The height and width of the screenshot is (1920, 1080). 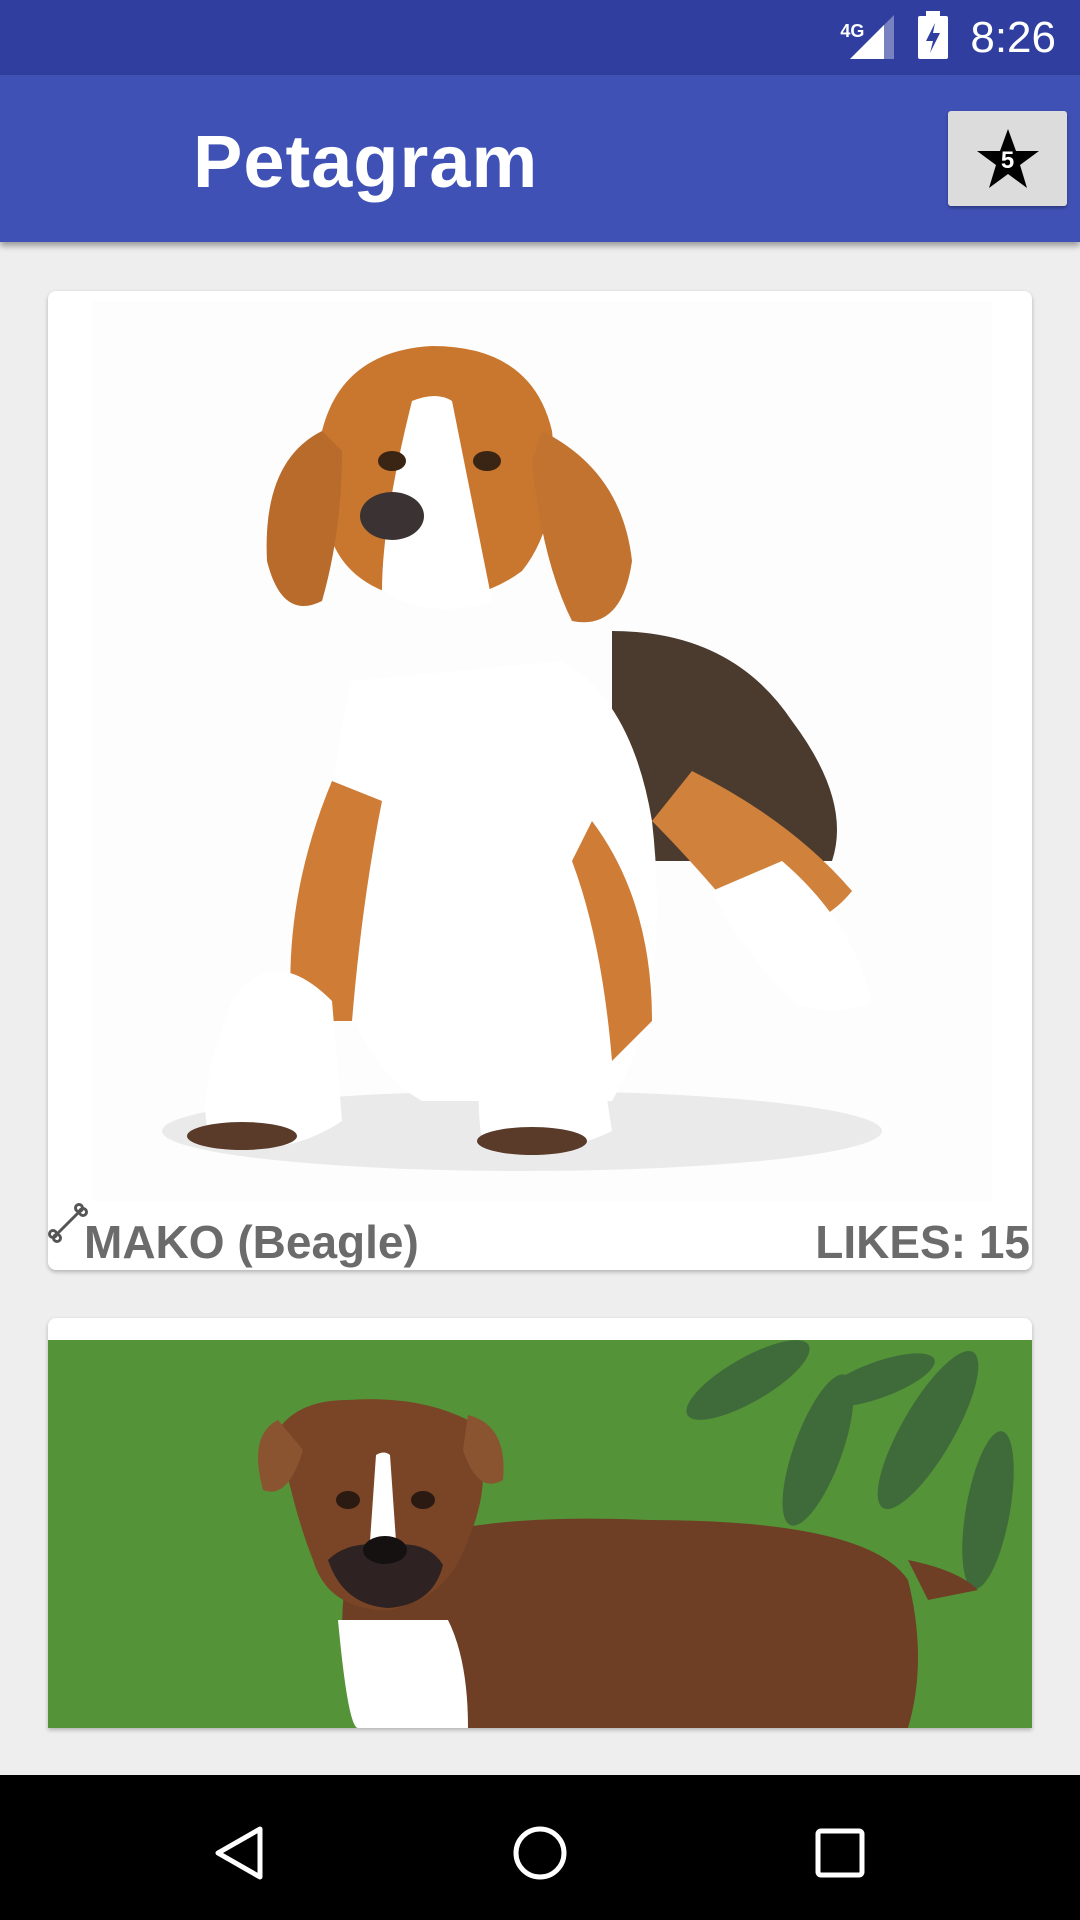 I want to click on home-icon, so click(x=540, y=1853).